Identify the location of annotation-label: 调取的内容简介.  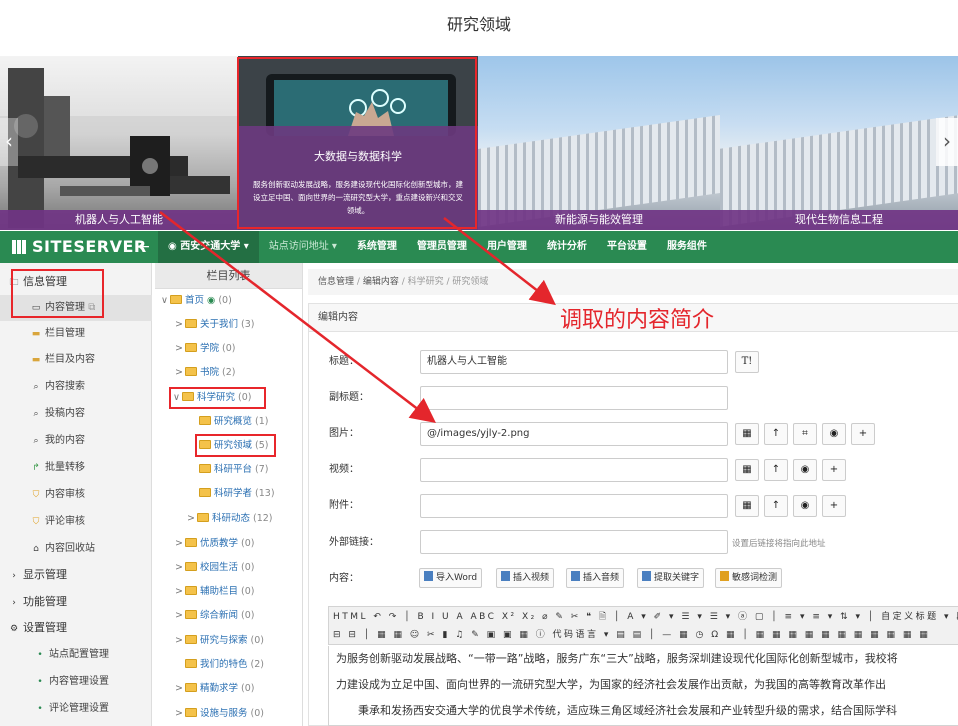
(637, 320).